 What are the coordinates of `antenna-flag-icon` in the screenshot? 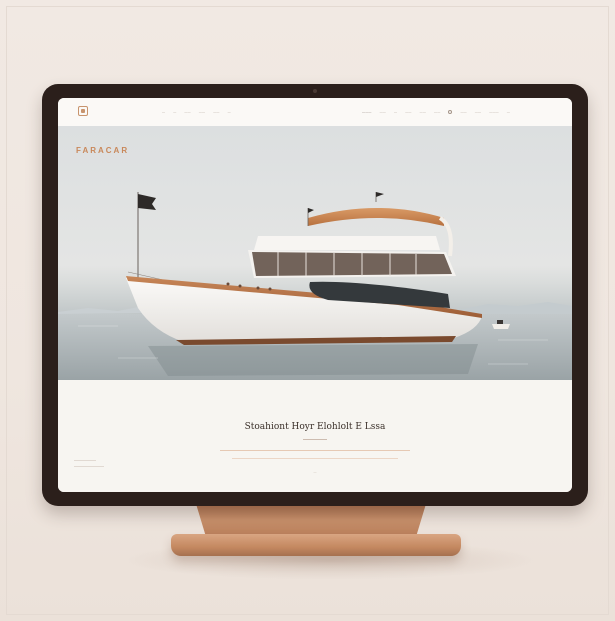 It's located at (311, 210).